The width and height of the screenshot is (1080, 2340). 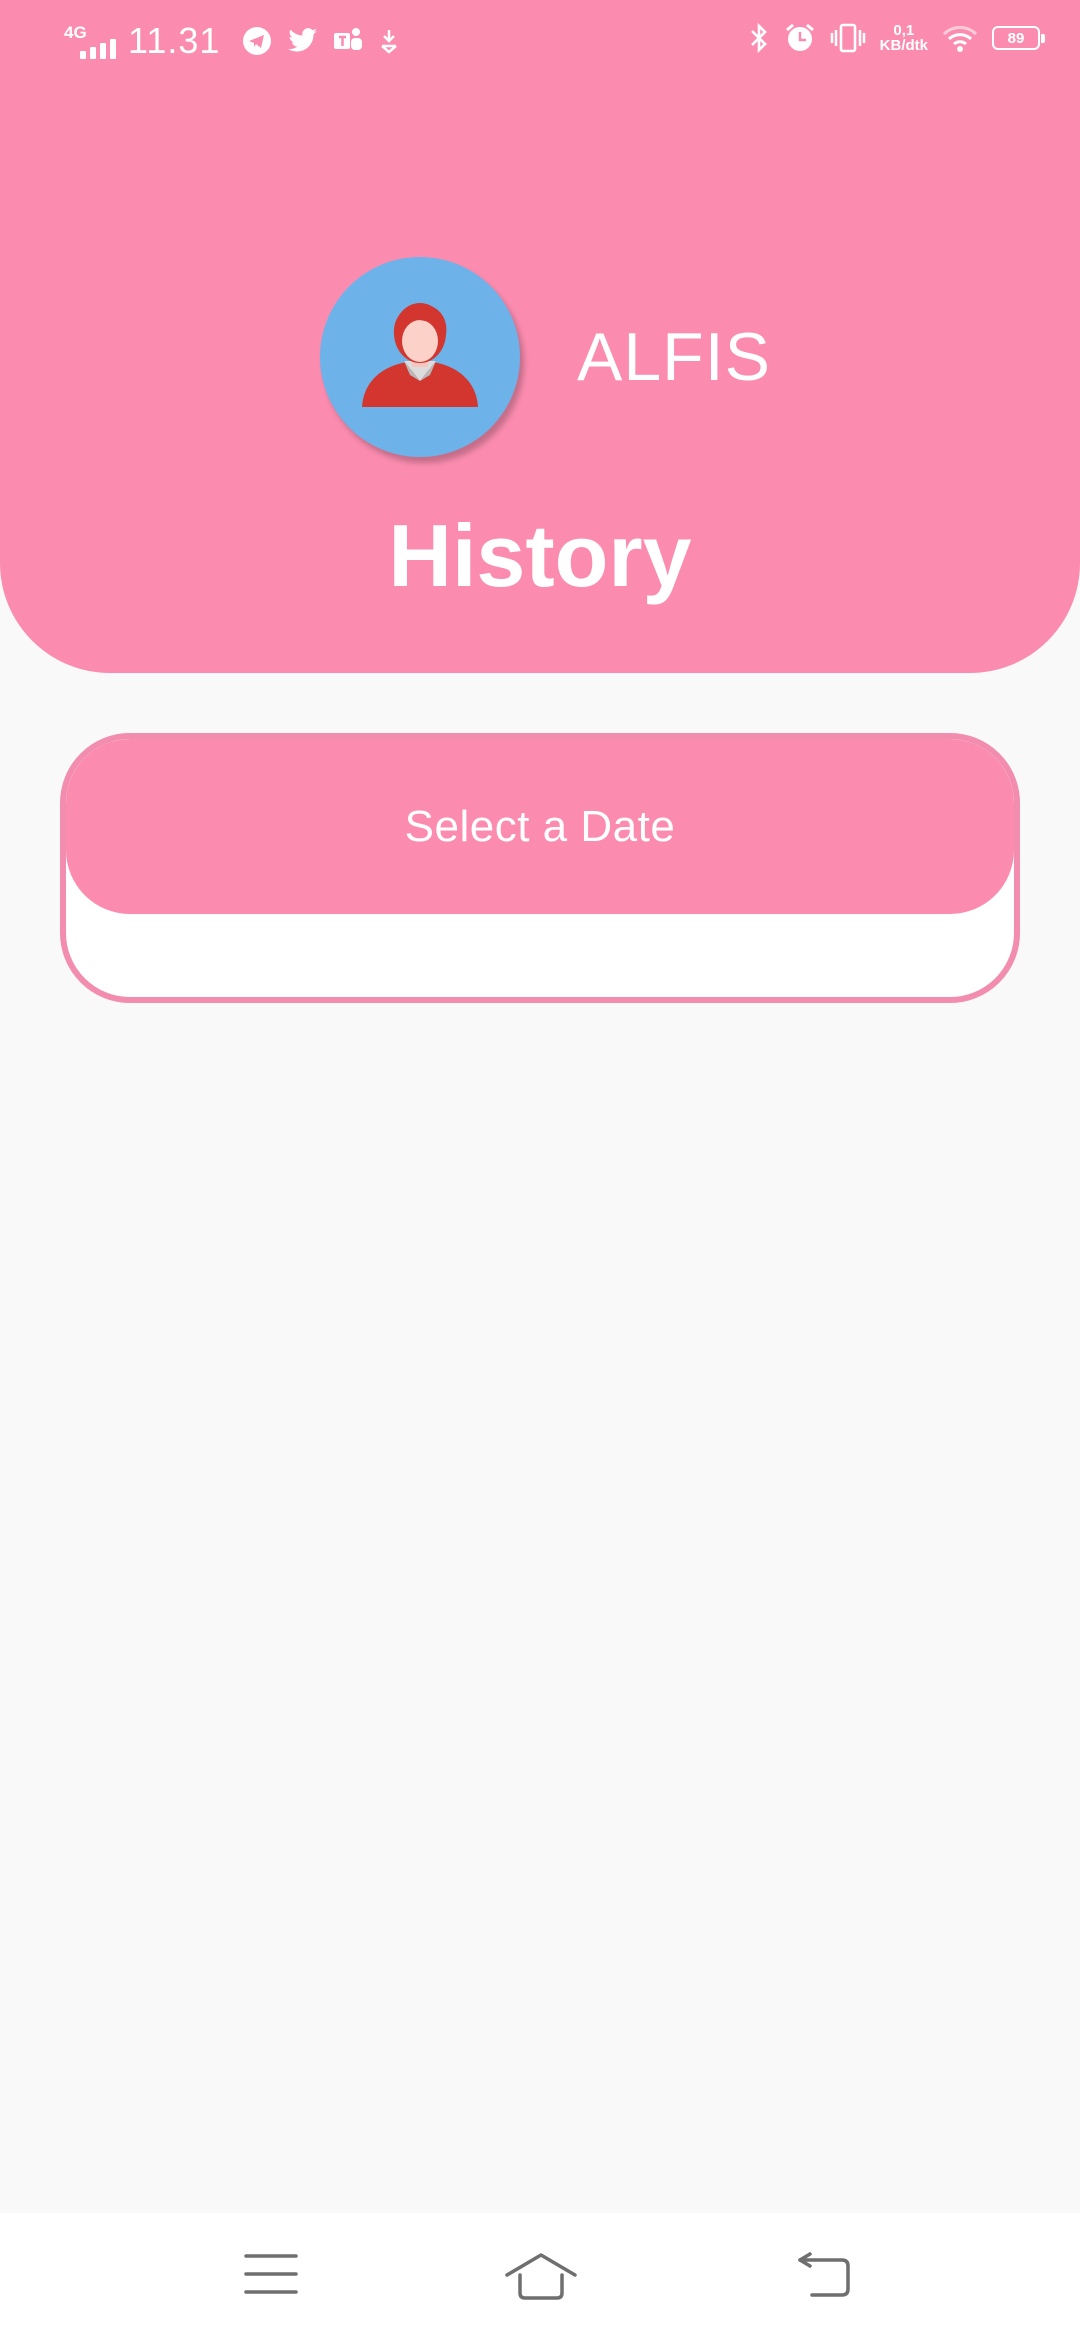 I want to click on speed-unit: KB/dtk, so click(x=903, y=45).